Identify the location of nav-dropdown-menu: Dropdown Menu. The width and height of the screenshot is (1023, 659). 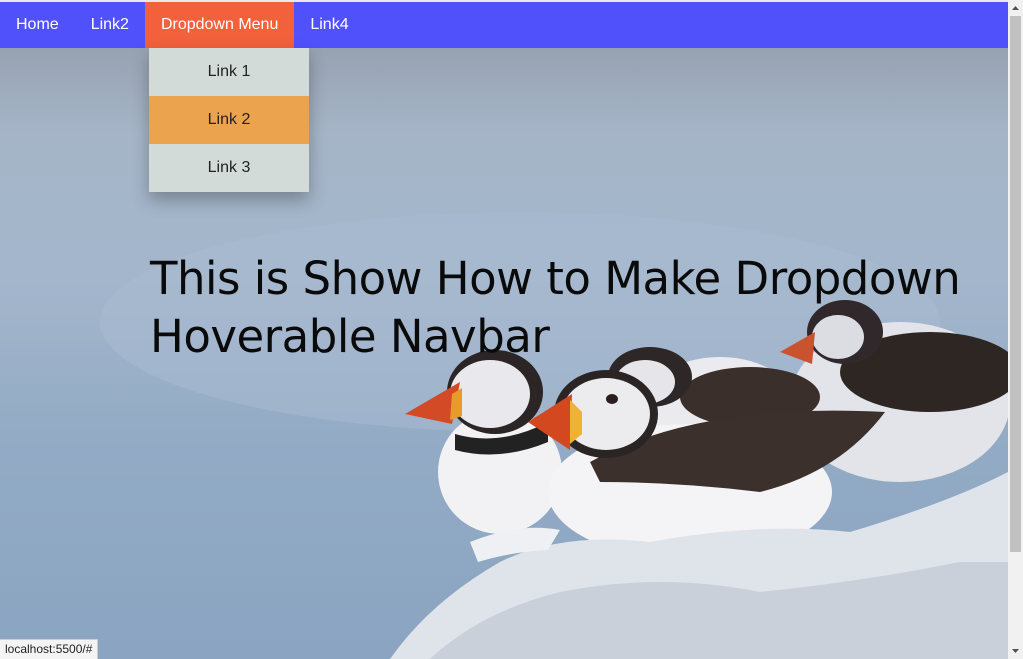
(219, 25).